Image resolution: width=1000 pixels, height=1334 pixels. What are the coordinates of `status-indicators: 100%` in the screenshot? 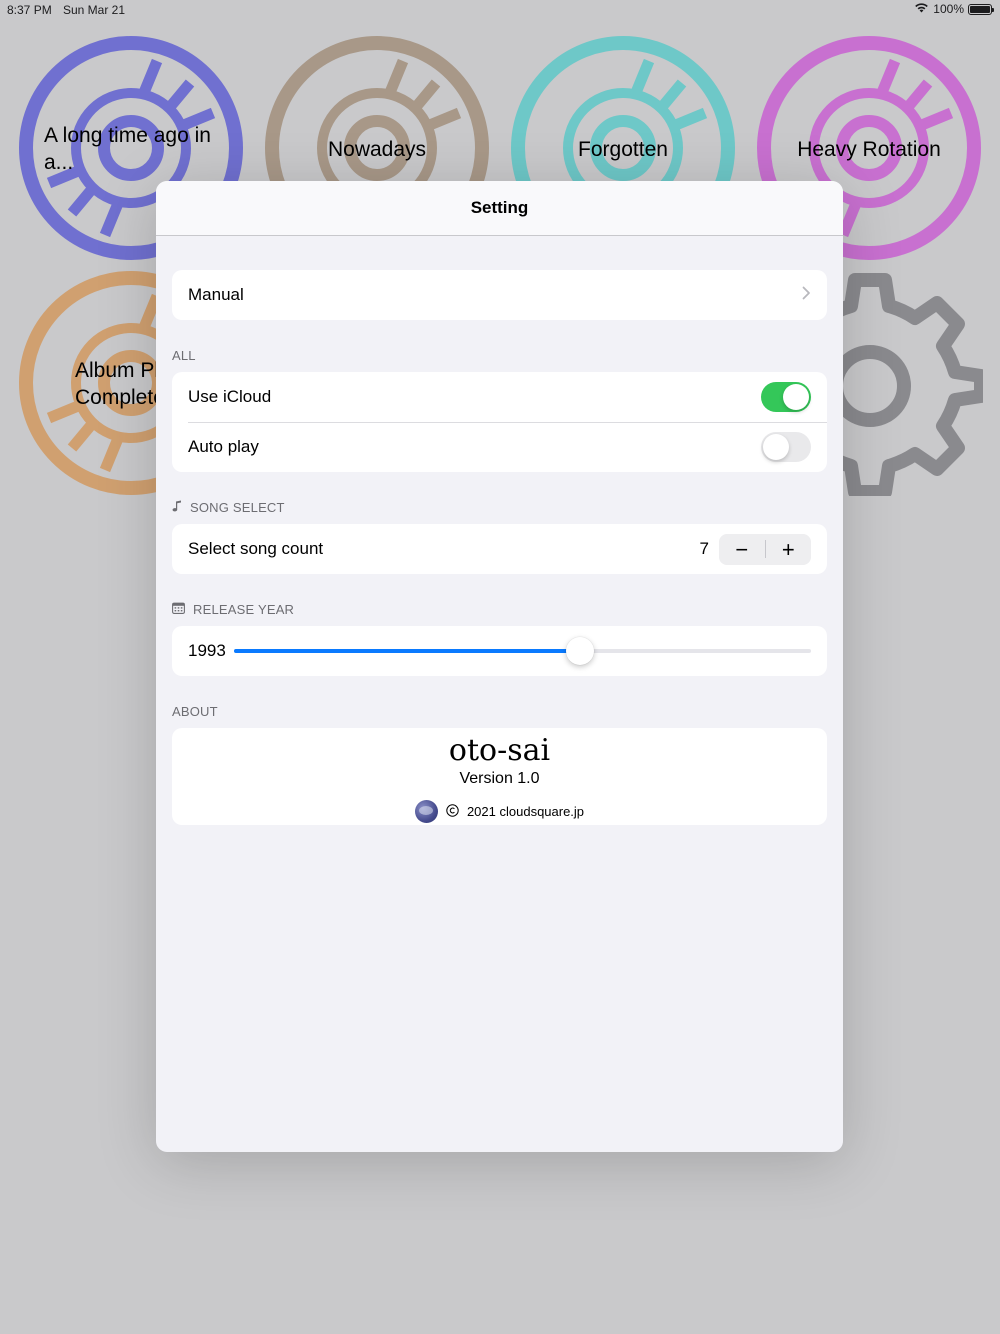 It's located at (954, 9).